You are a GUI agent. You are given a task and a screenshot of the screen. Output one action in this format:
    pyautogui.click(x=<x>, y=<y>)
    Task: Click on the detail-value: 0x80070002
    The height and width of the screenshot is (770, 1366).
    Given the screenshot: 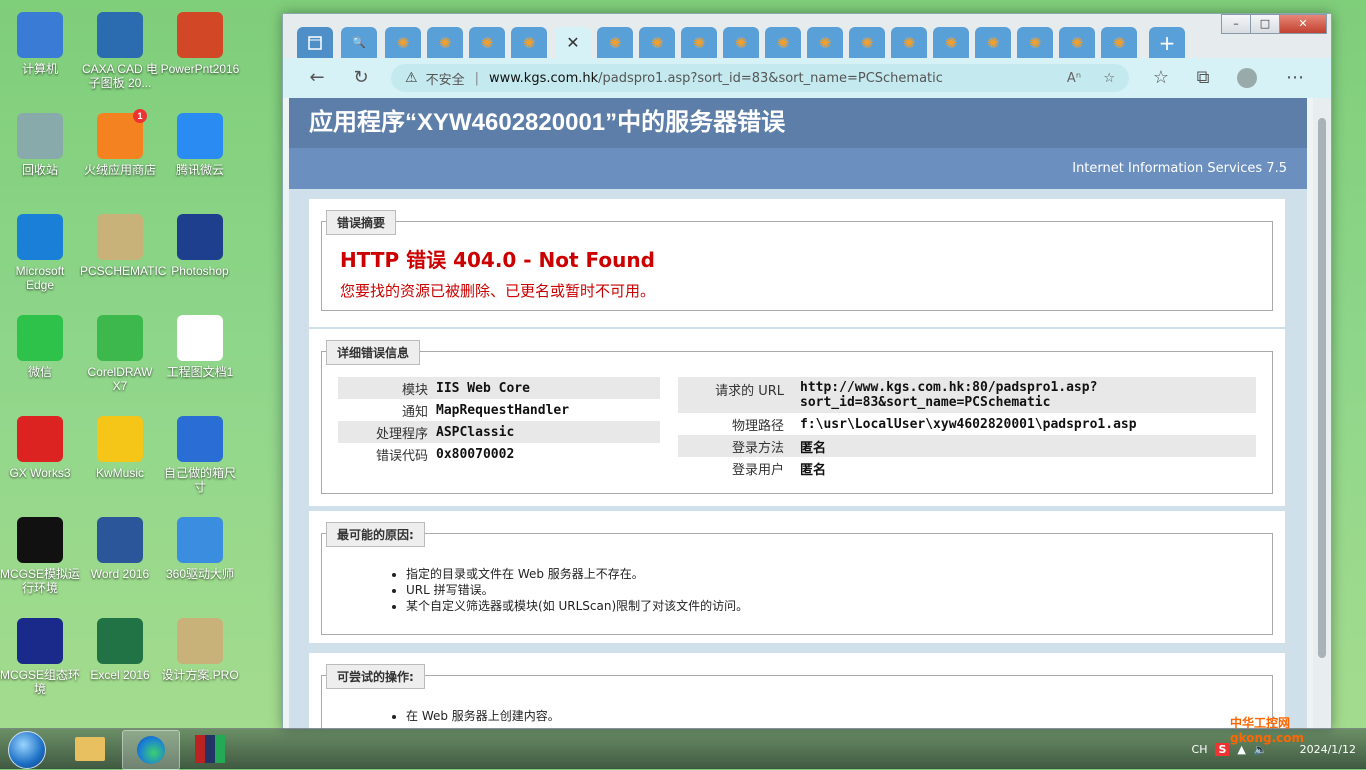 What is the action you would take?
    pyautogui.click(x=475, y=454)
    